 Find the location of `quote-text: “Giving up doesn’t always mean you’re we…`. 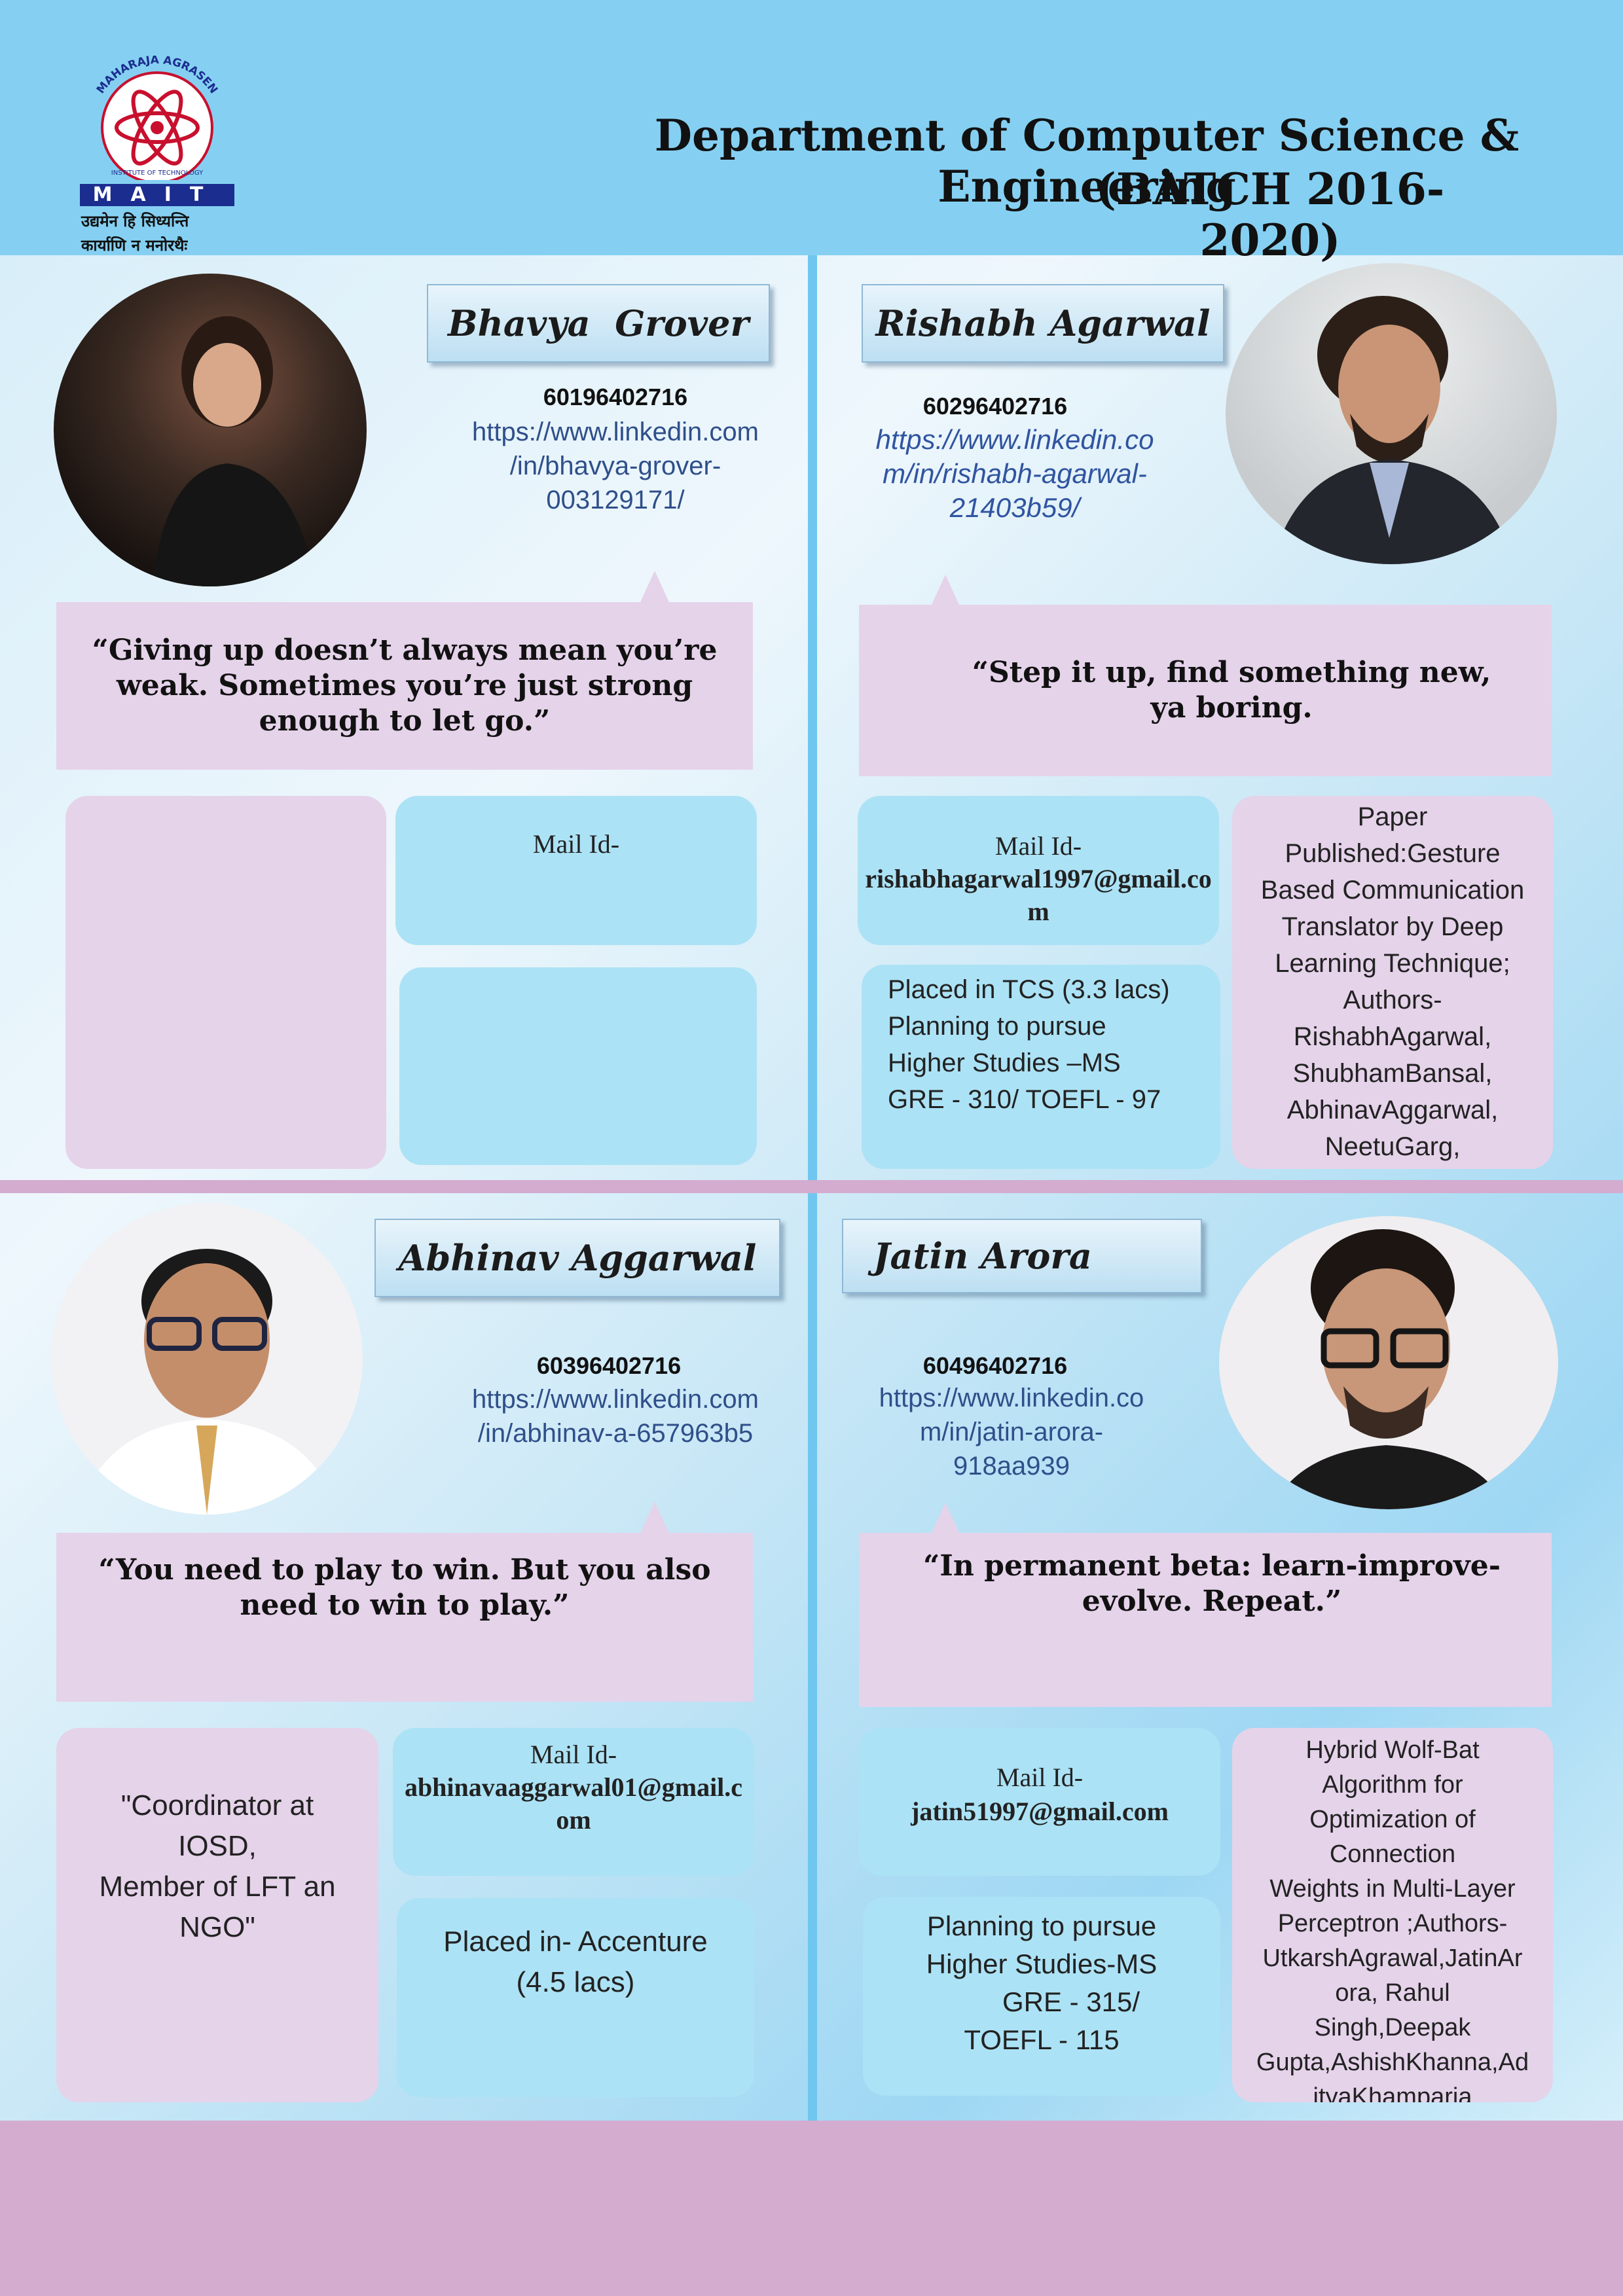

quote-text: “Giving up doesn’t always mean you’re we… is located at coordinates (405, 686).